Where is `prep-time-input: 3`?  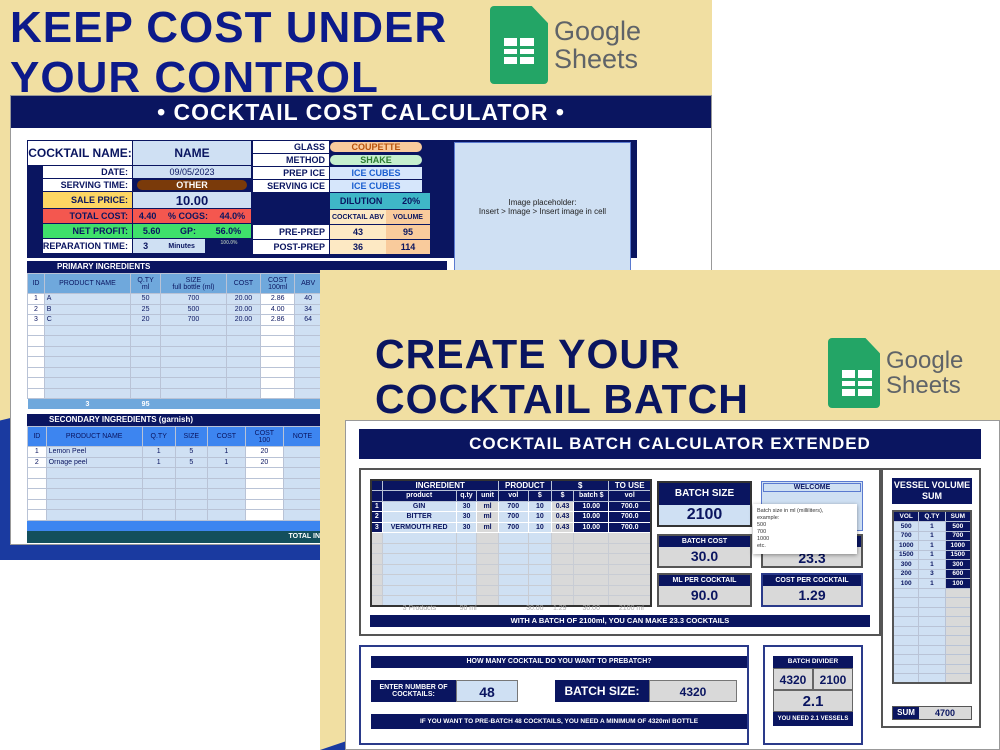 prep-time-input: 3 is located at coordinates (145, 246).